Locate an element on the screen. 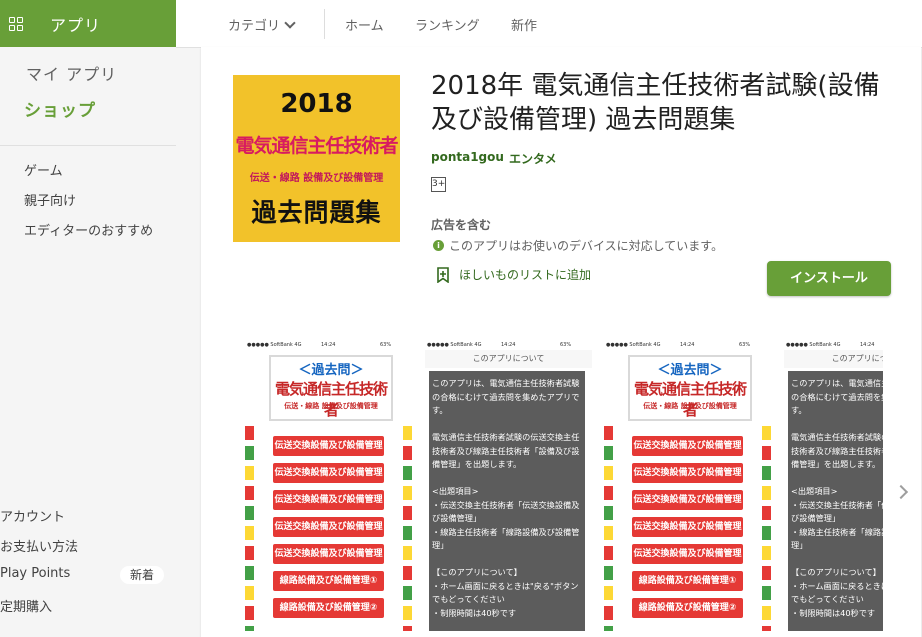 The width and height of the screenshot is (922, 637). sidebar-my-apps: マイ アプリ is located at coordinates (71, 73).